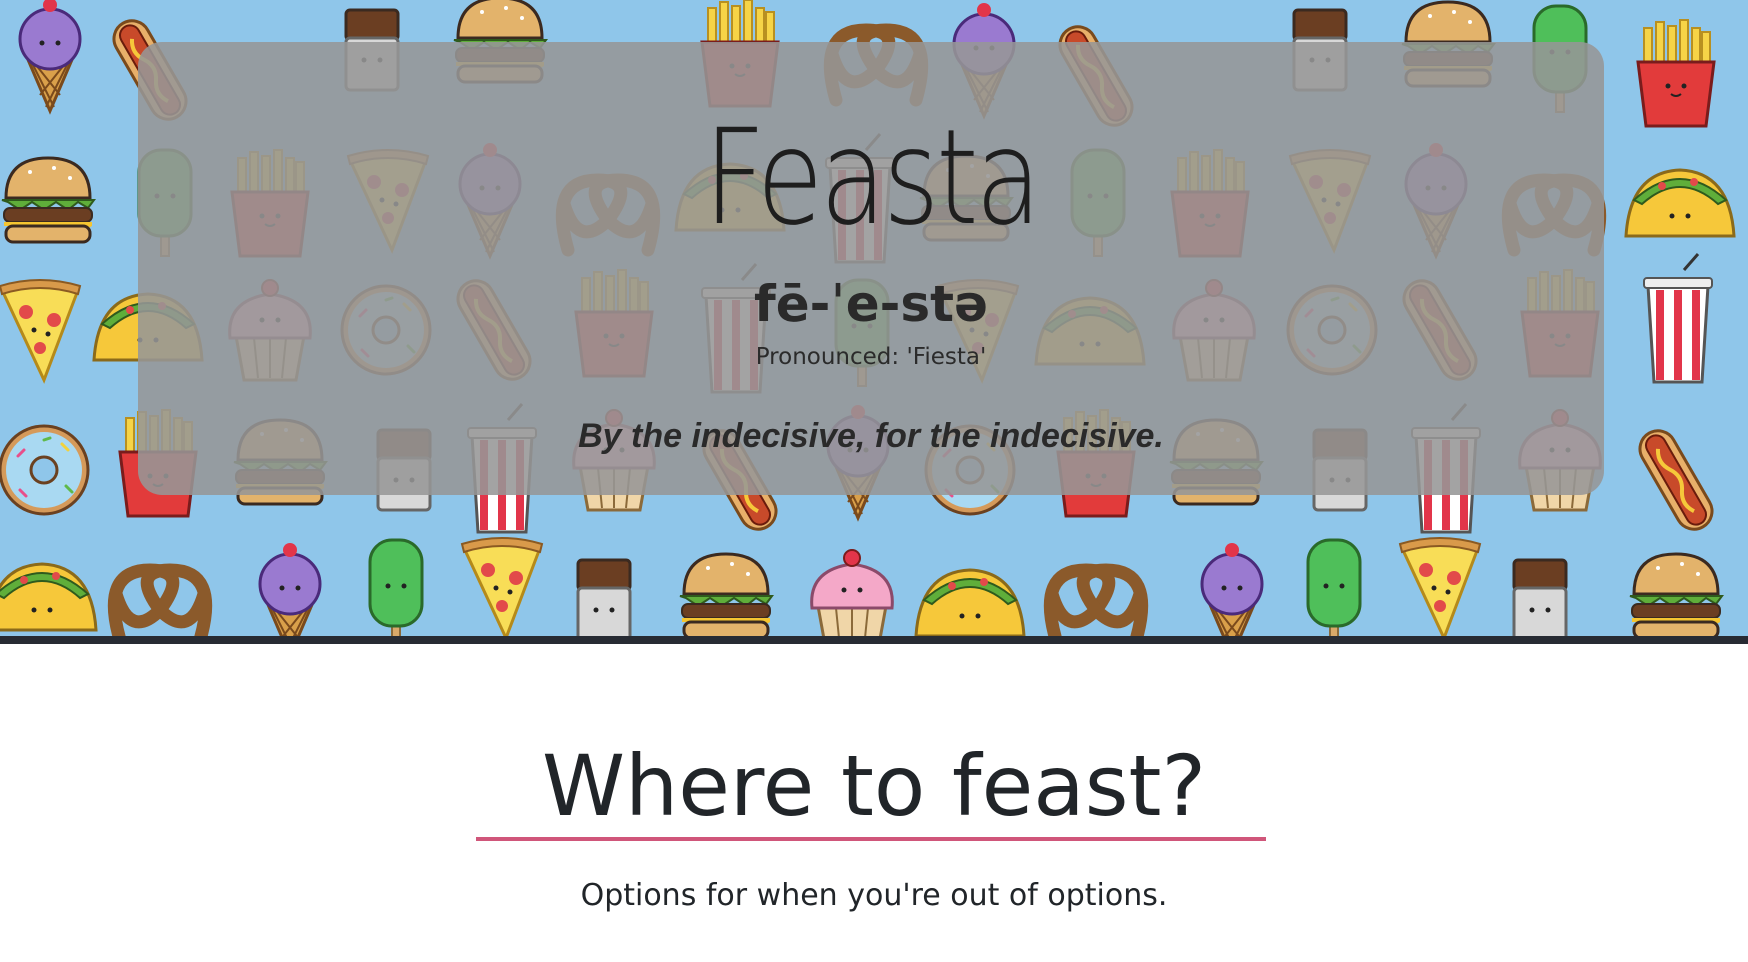  What do you see at coordinates (874, 640) in the screenshot?
I see `hero-bottom-border` at bounding box center [874, 640].